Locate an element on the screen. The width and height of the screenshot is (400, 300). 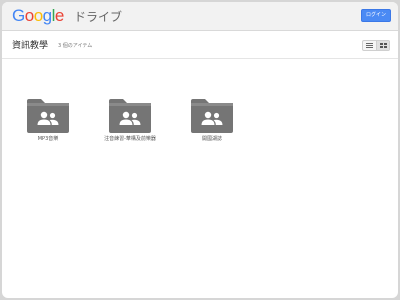
folder-title: 資訊教學 is located at coordinates (30, 46).